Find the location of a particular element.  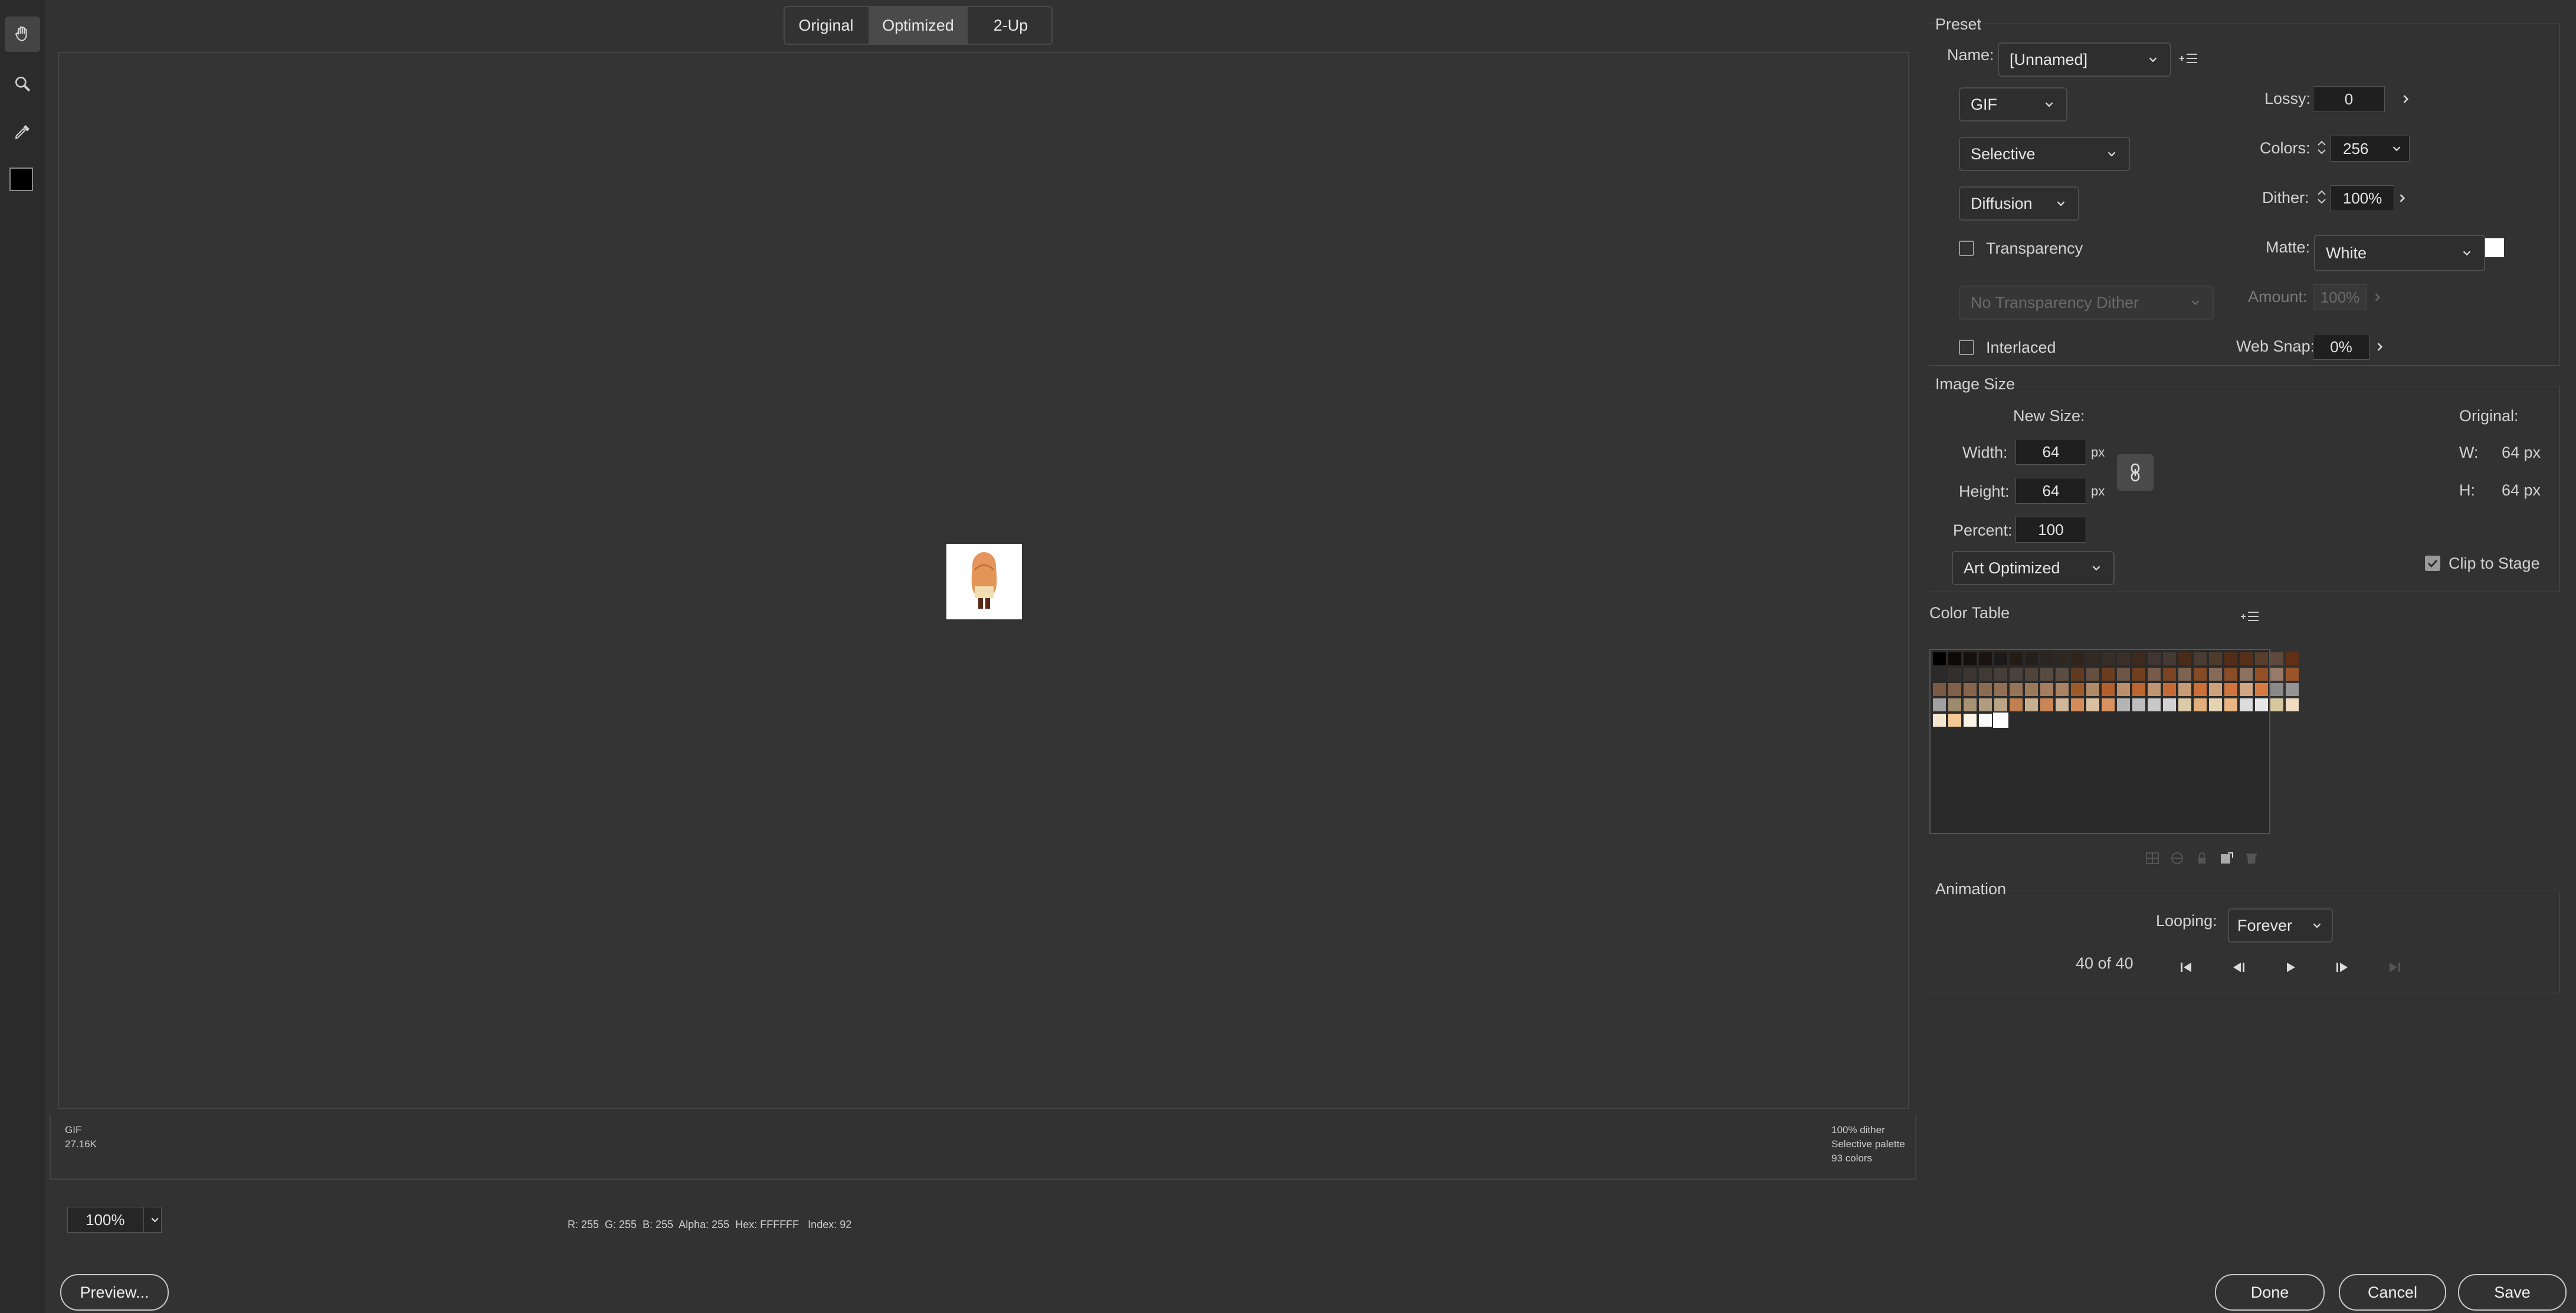

preset-name-select: [Unnamed] is located at coordinates (2084, 59).